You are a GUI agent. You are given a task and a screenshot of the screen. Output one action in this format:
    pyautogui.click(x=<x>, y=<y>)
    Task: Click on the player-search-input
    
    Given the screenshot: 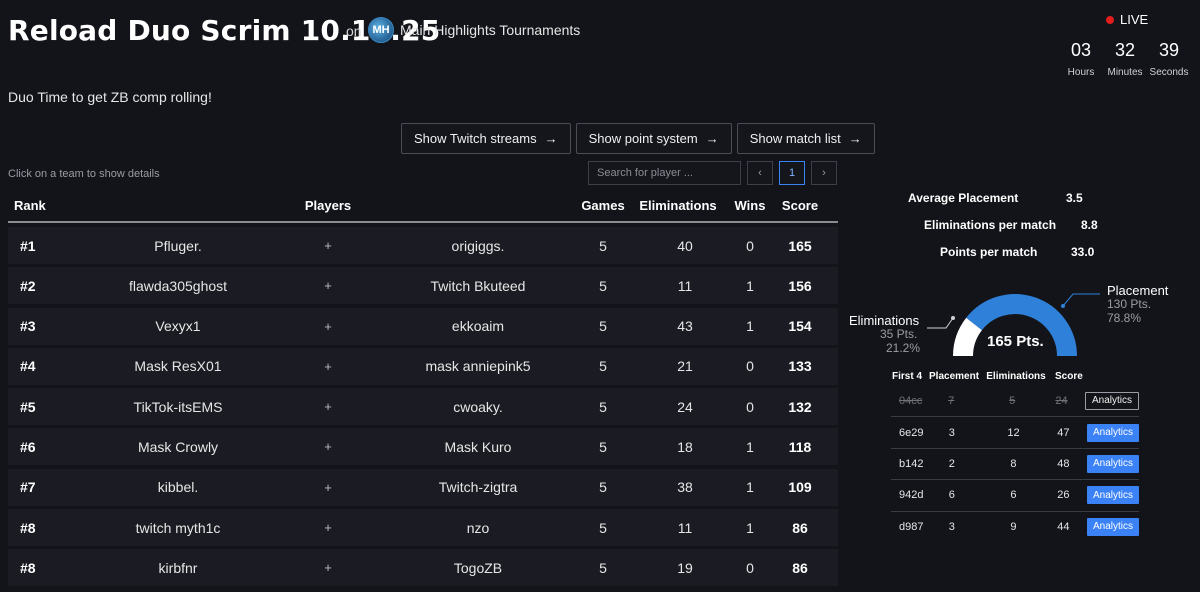 What is the action you would take?
    pyautogui.click(x=664, y=173)
    